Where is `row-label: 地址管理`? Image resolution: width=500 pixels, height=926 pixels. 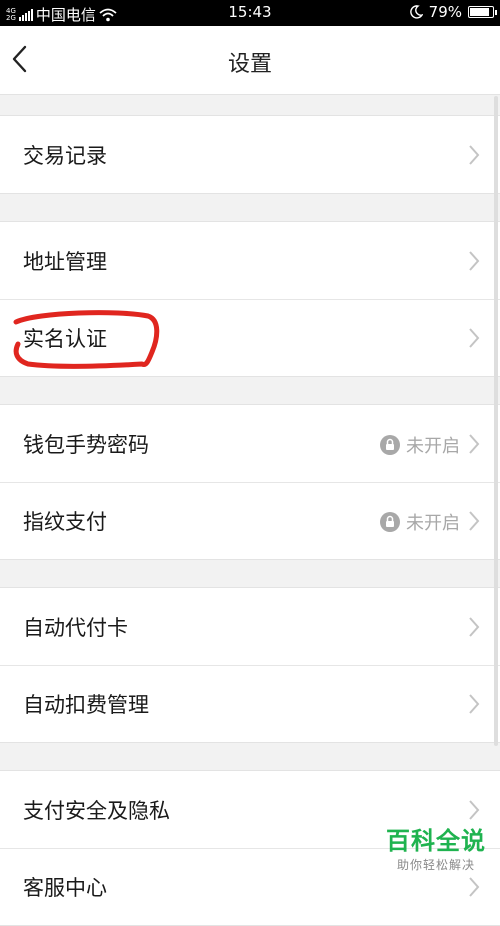 row-label: 地址管理 is located at coordinates (65, 261).